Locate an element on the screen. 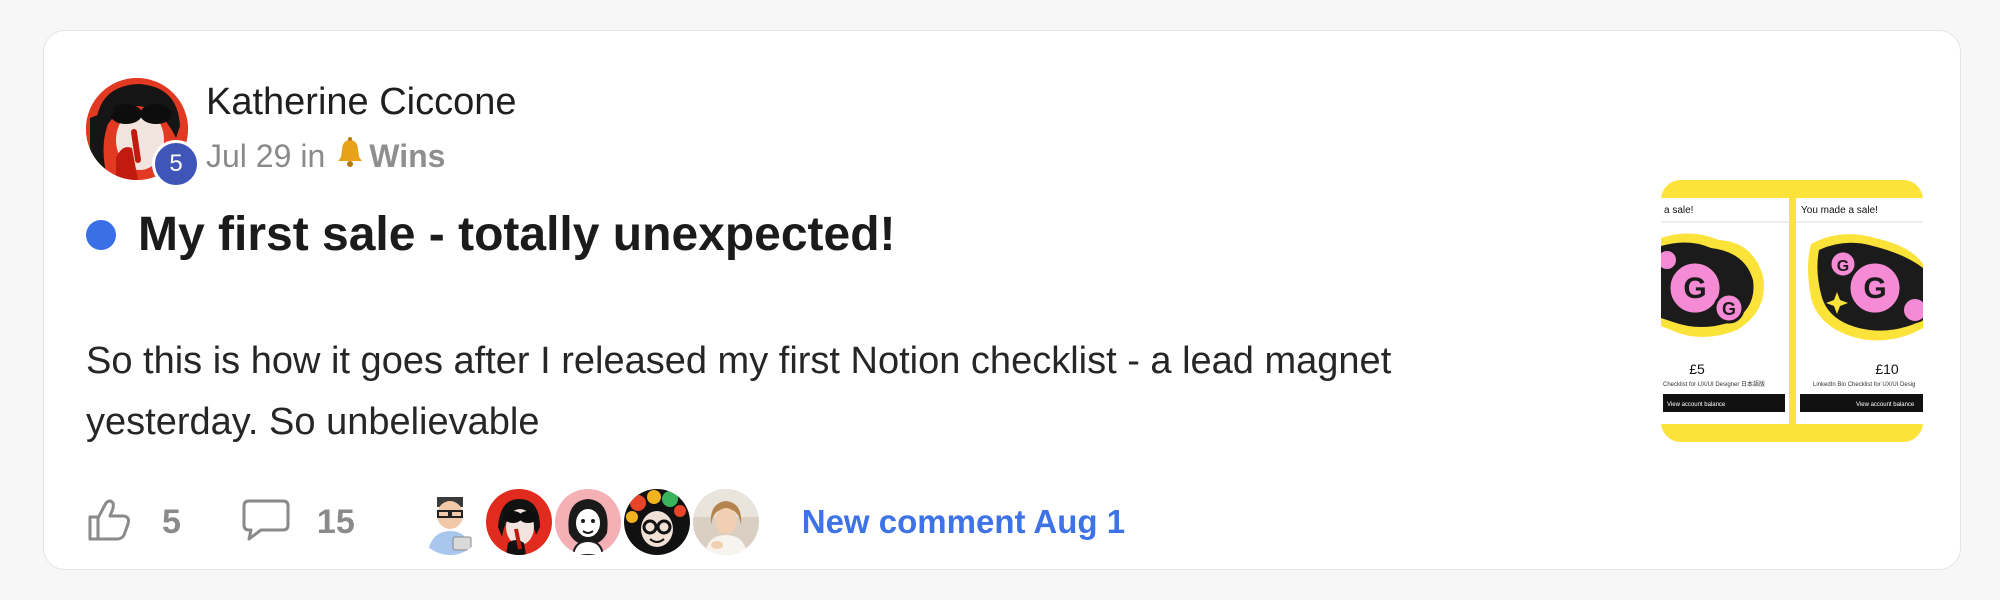 Image resolution: width=2000 pixels, height=600 pixels. bell-icon is located at coordinates (350, 156).